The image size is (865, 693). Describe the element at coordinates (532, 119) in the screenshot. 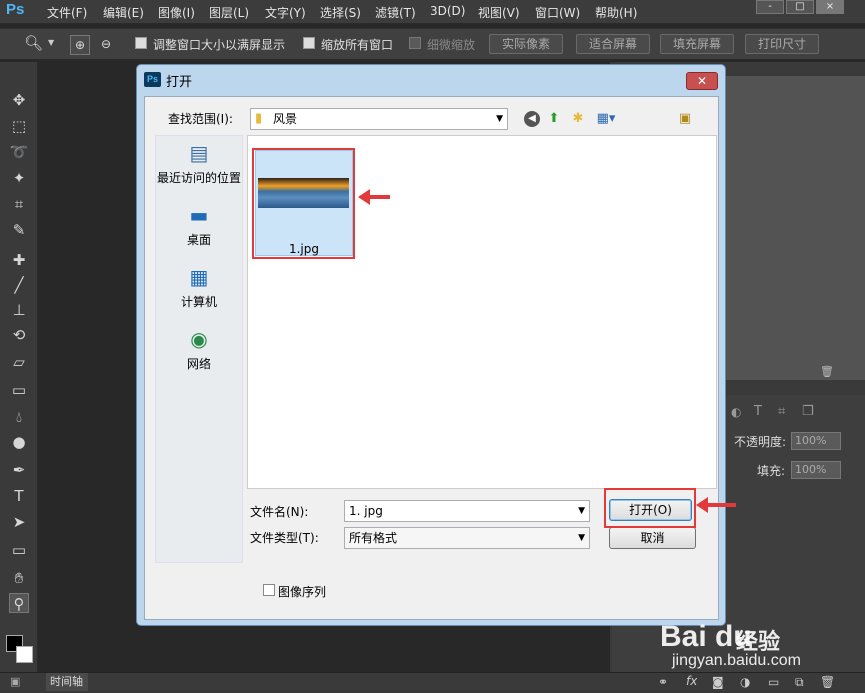

I see `back-icon: ◀` at that location.